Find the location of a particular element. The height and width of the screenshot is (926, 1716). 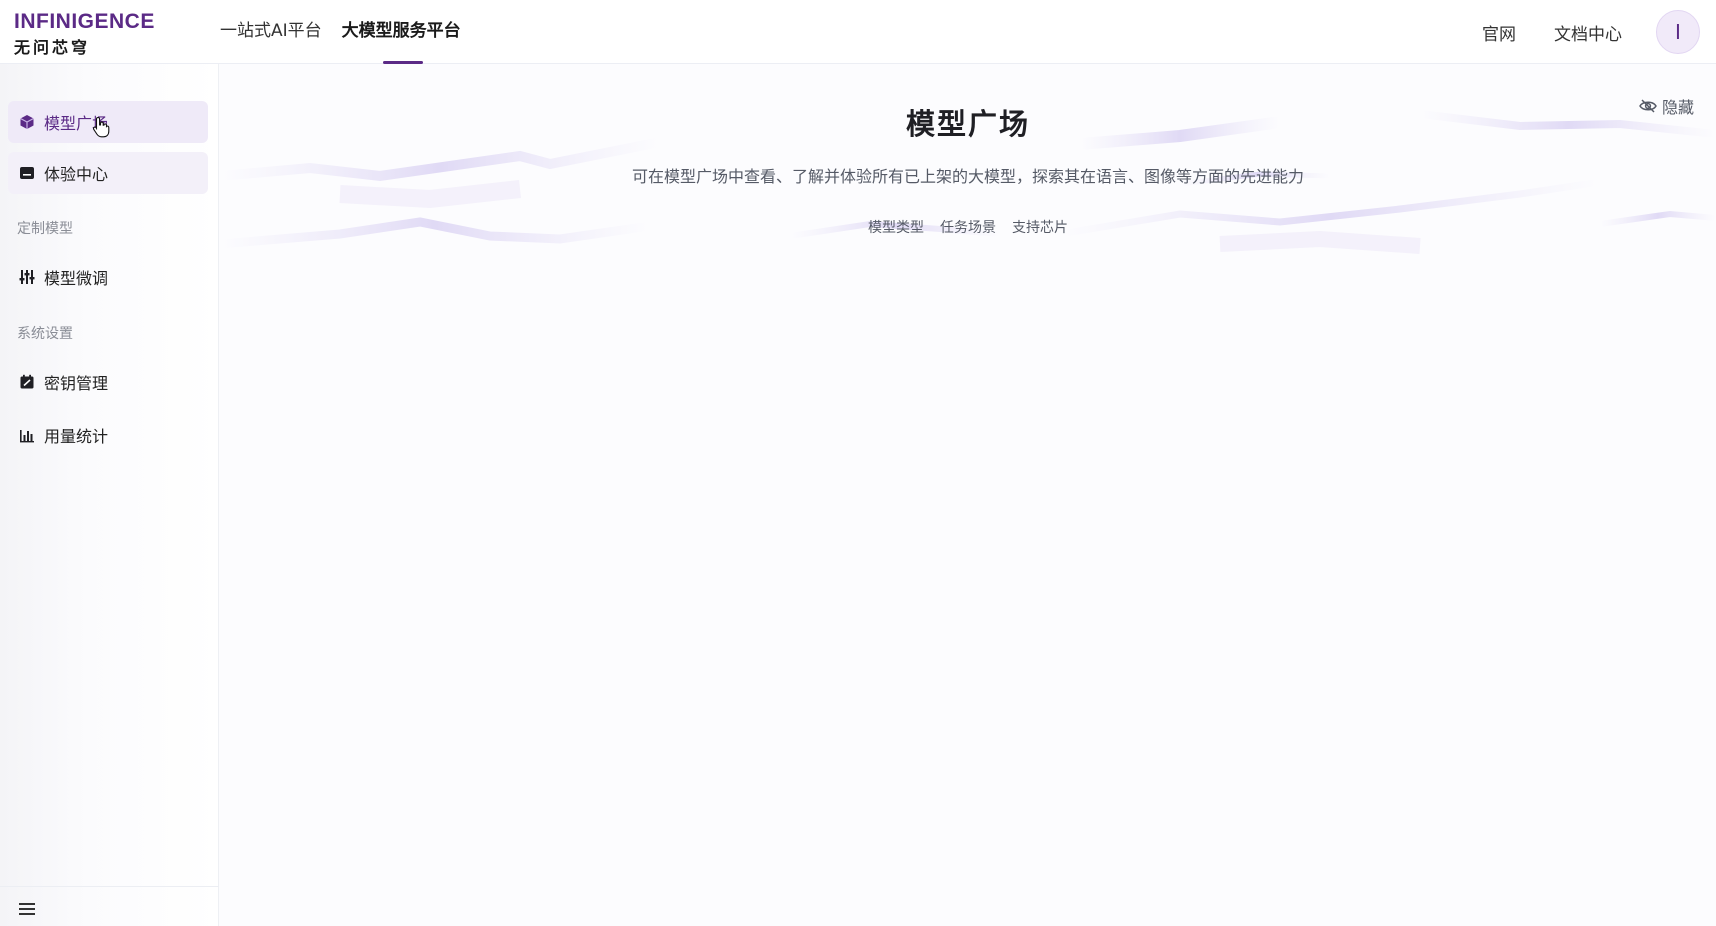

nav-item-label: 一站式AI平台 is located at coordinates (271, 31).